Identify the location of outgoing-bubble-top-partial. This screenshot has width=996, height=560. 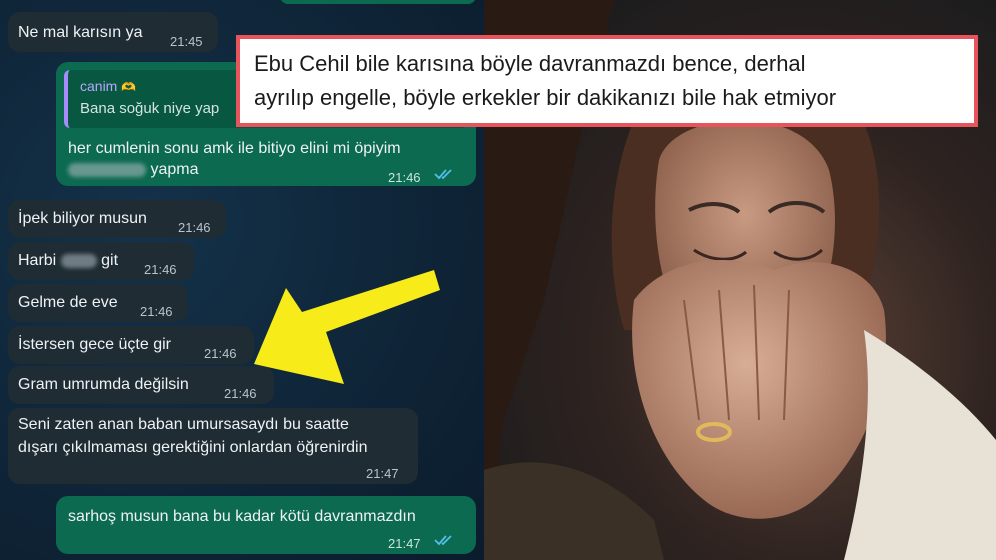
(378, 2).